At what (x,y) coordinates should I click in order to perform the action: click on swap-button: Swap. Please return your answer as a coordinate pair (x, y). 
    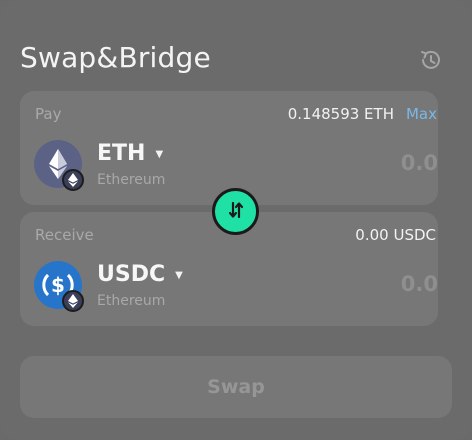
    Looking at the image, I should click on (236, 387).